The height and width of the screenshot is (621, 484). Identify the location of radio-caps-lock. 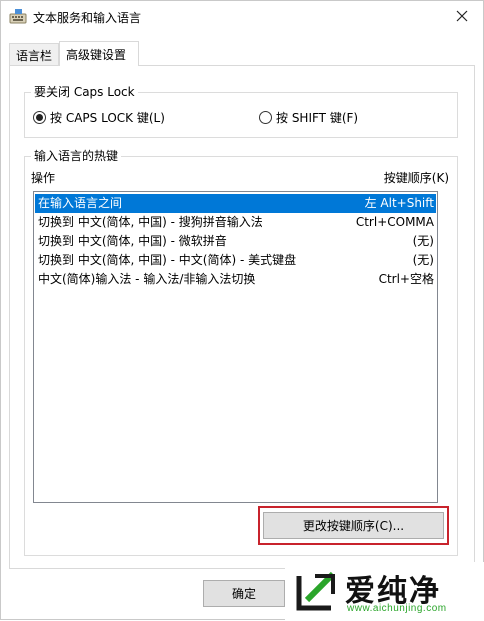
(39, 117).